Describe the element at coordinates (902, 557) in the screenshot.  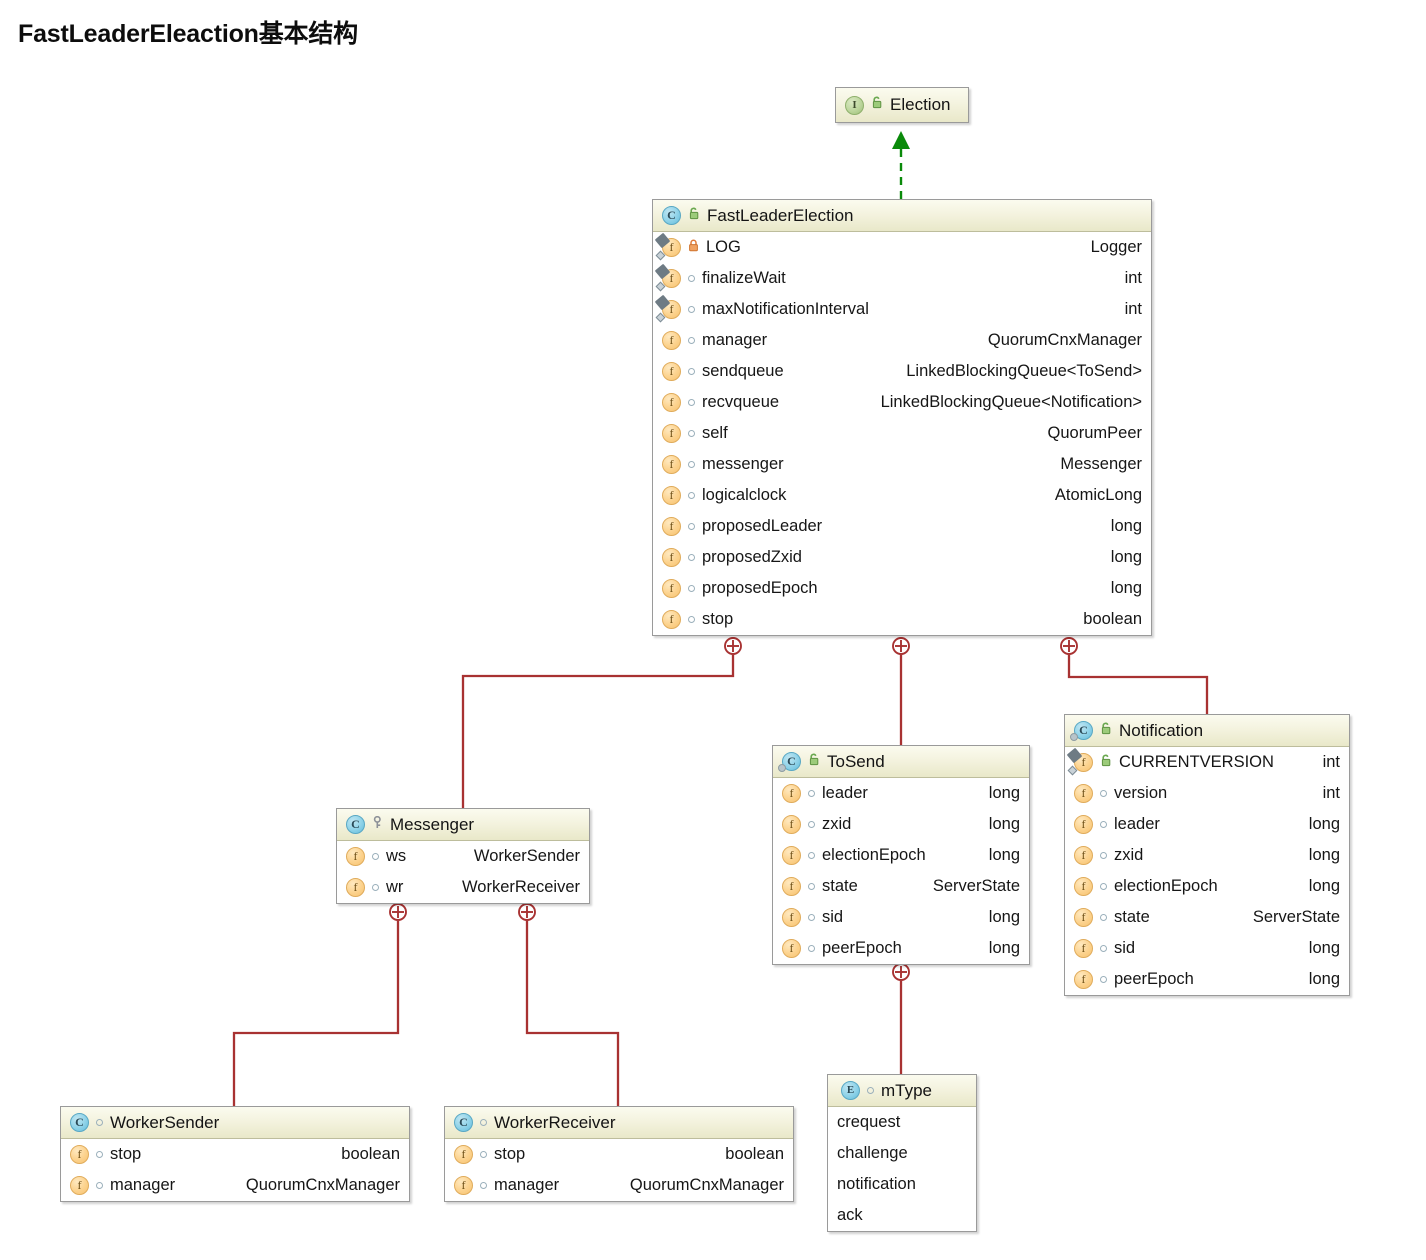
I see `member-row: f proposedZxid long` at that location.